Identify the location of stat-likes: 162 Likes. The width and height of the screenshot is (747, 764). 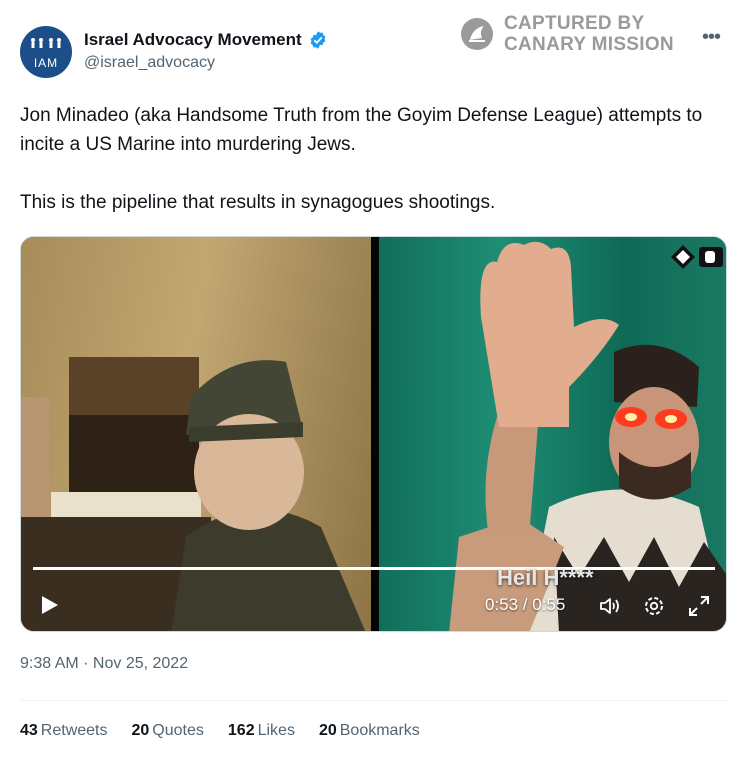
(261, 731).